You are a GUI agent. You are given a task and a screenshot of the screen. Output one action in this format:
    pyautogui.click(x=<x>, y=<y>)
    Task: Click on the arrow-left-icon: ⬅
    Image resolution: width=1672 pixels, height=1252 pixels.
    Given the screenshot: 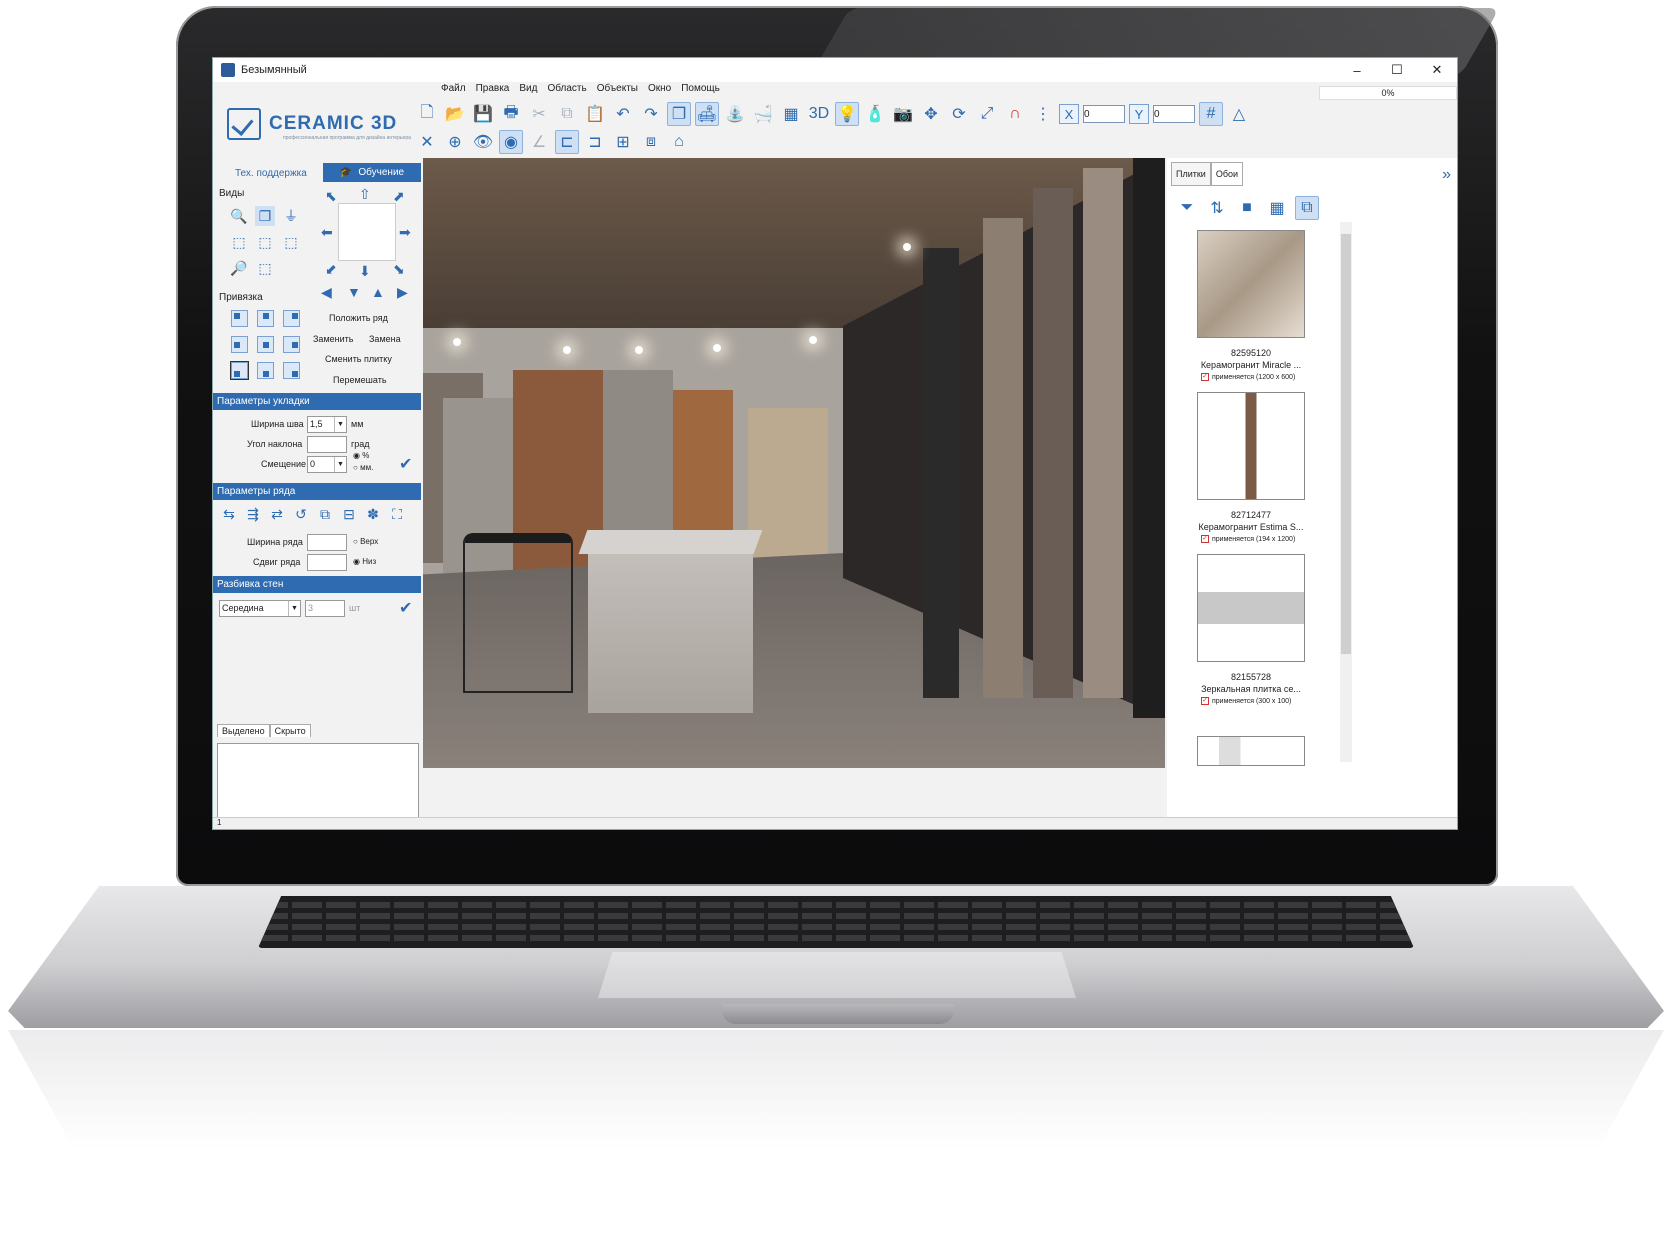 What is the action you would take?
    pyautogui.click(x=327, y=232)
    